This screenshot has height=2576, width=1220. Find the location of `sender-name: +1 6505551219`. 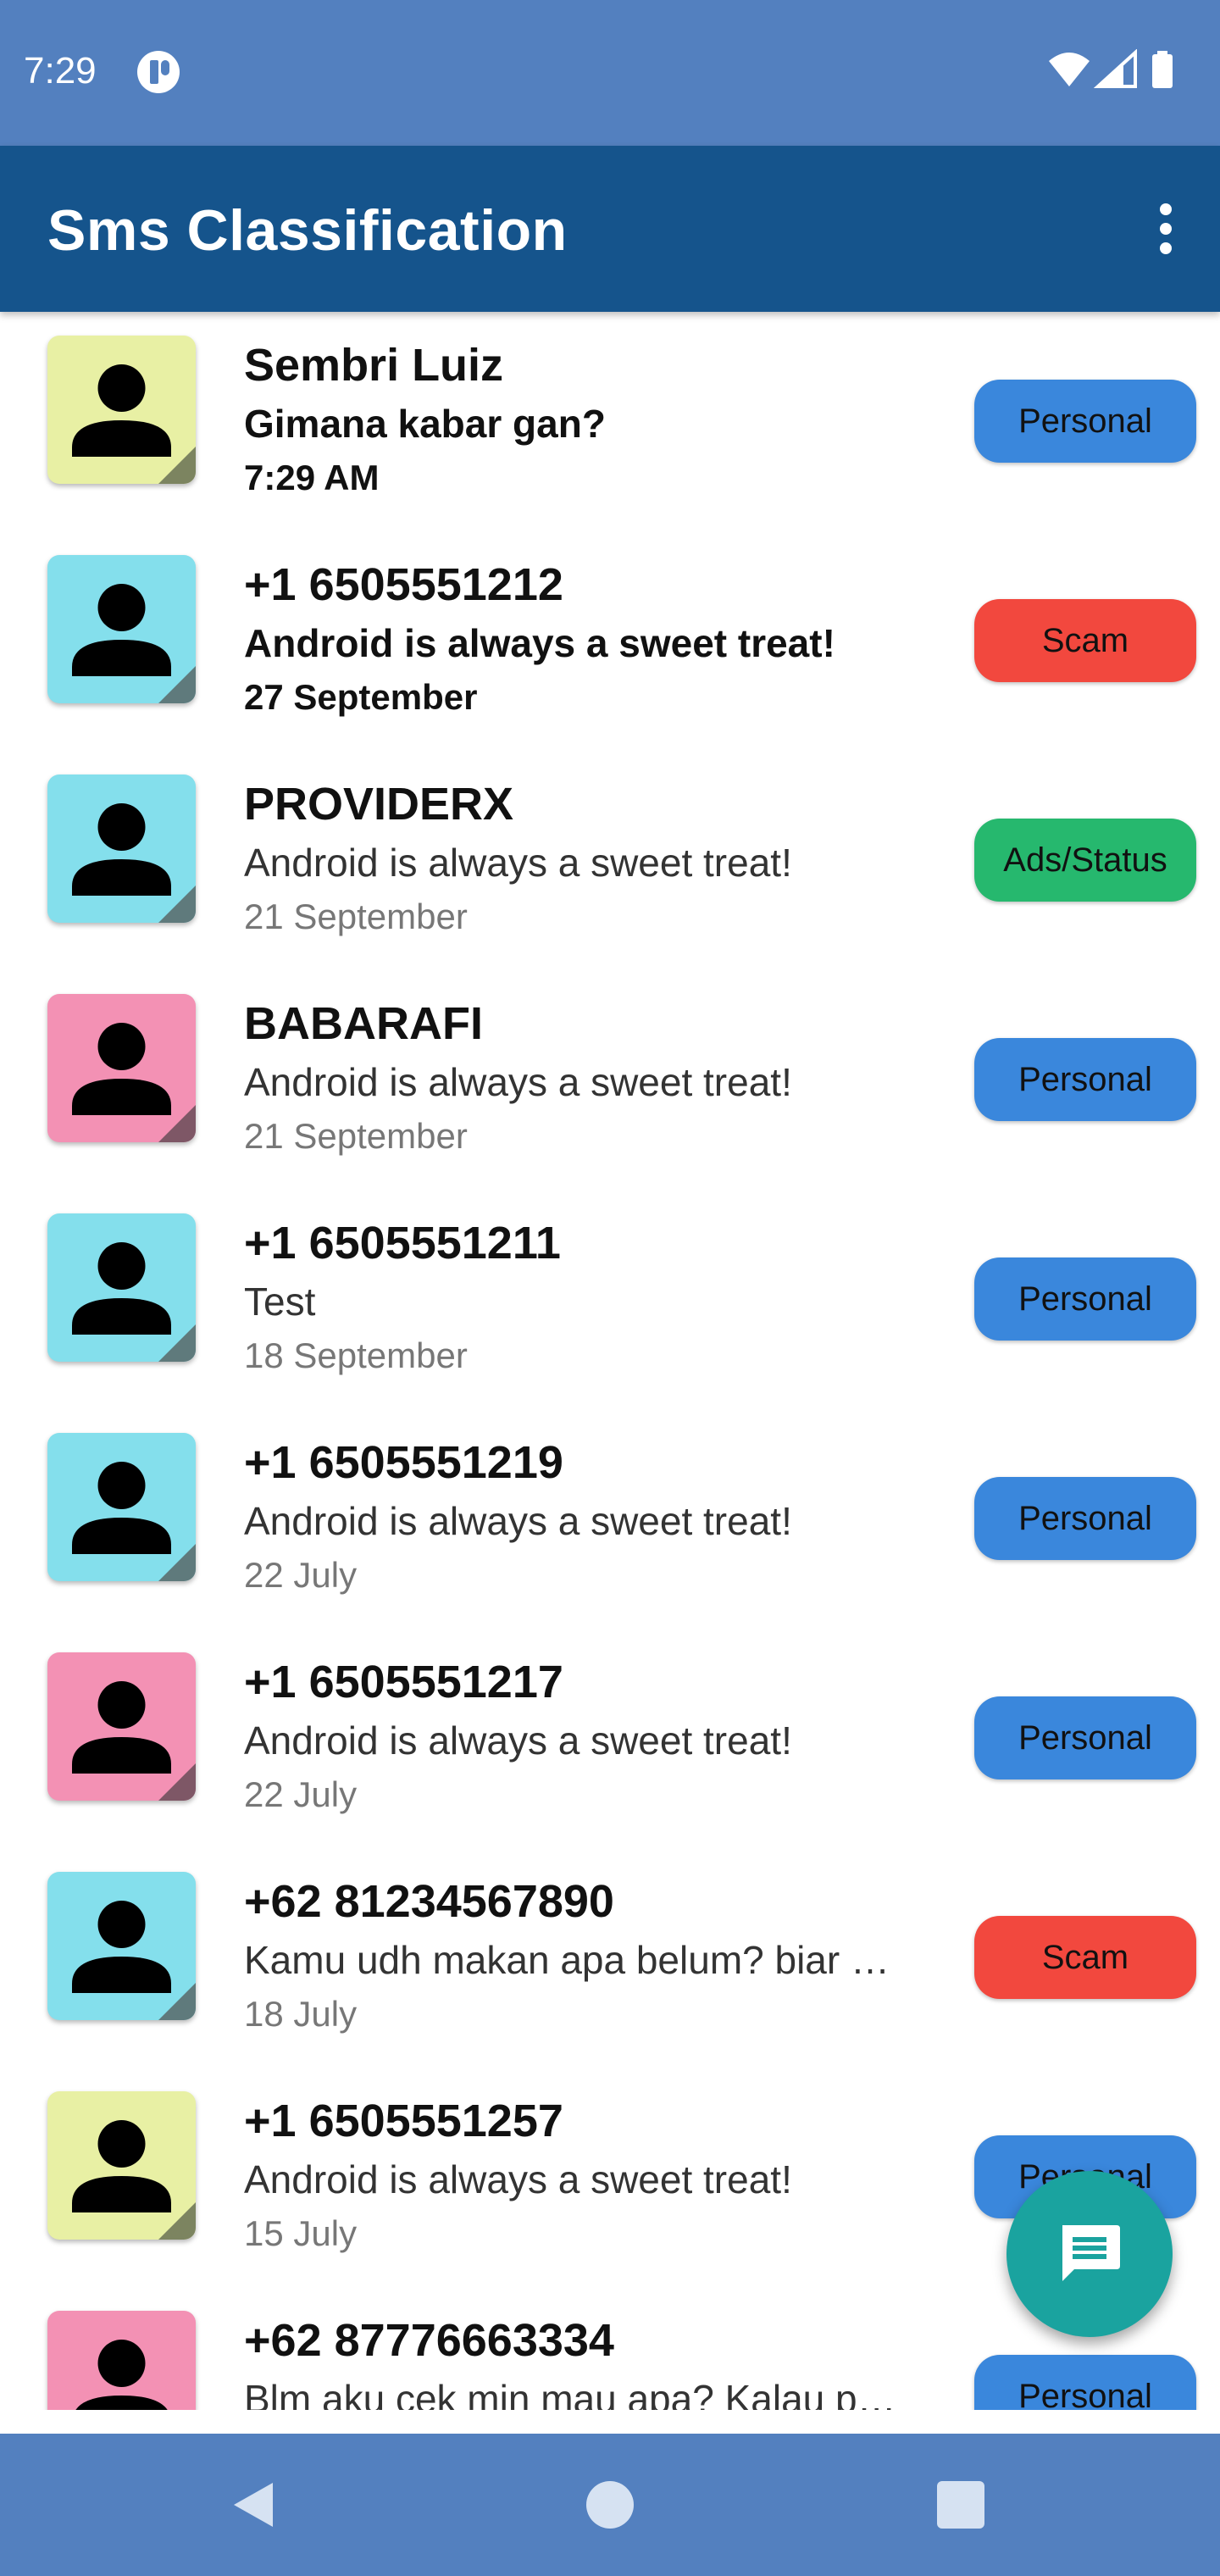

sender-name: +1 6505551219 is located at coordinates (403, 1462).